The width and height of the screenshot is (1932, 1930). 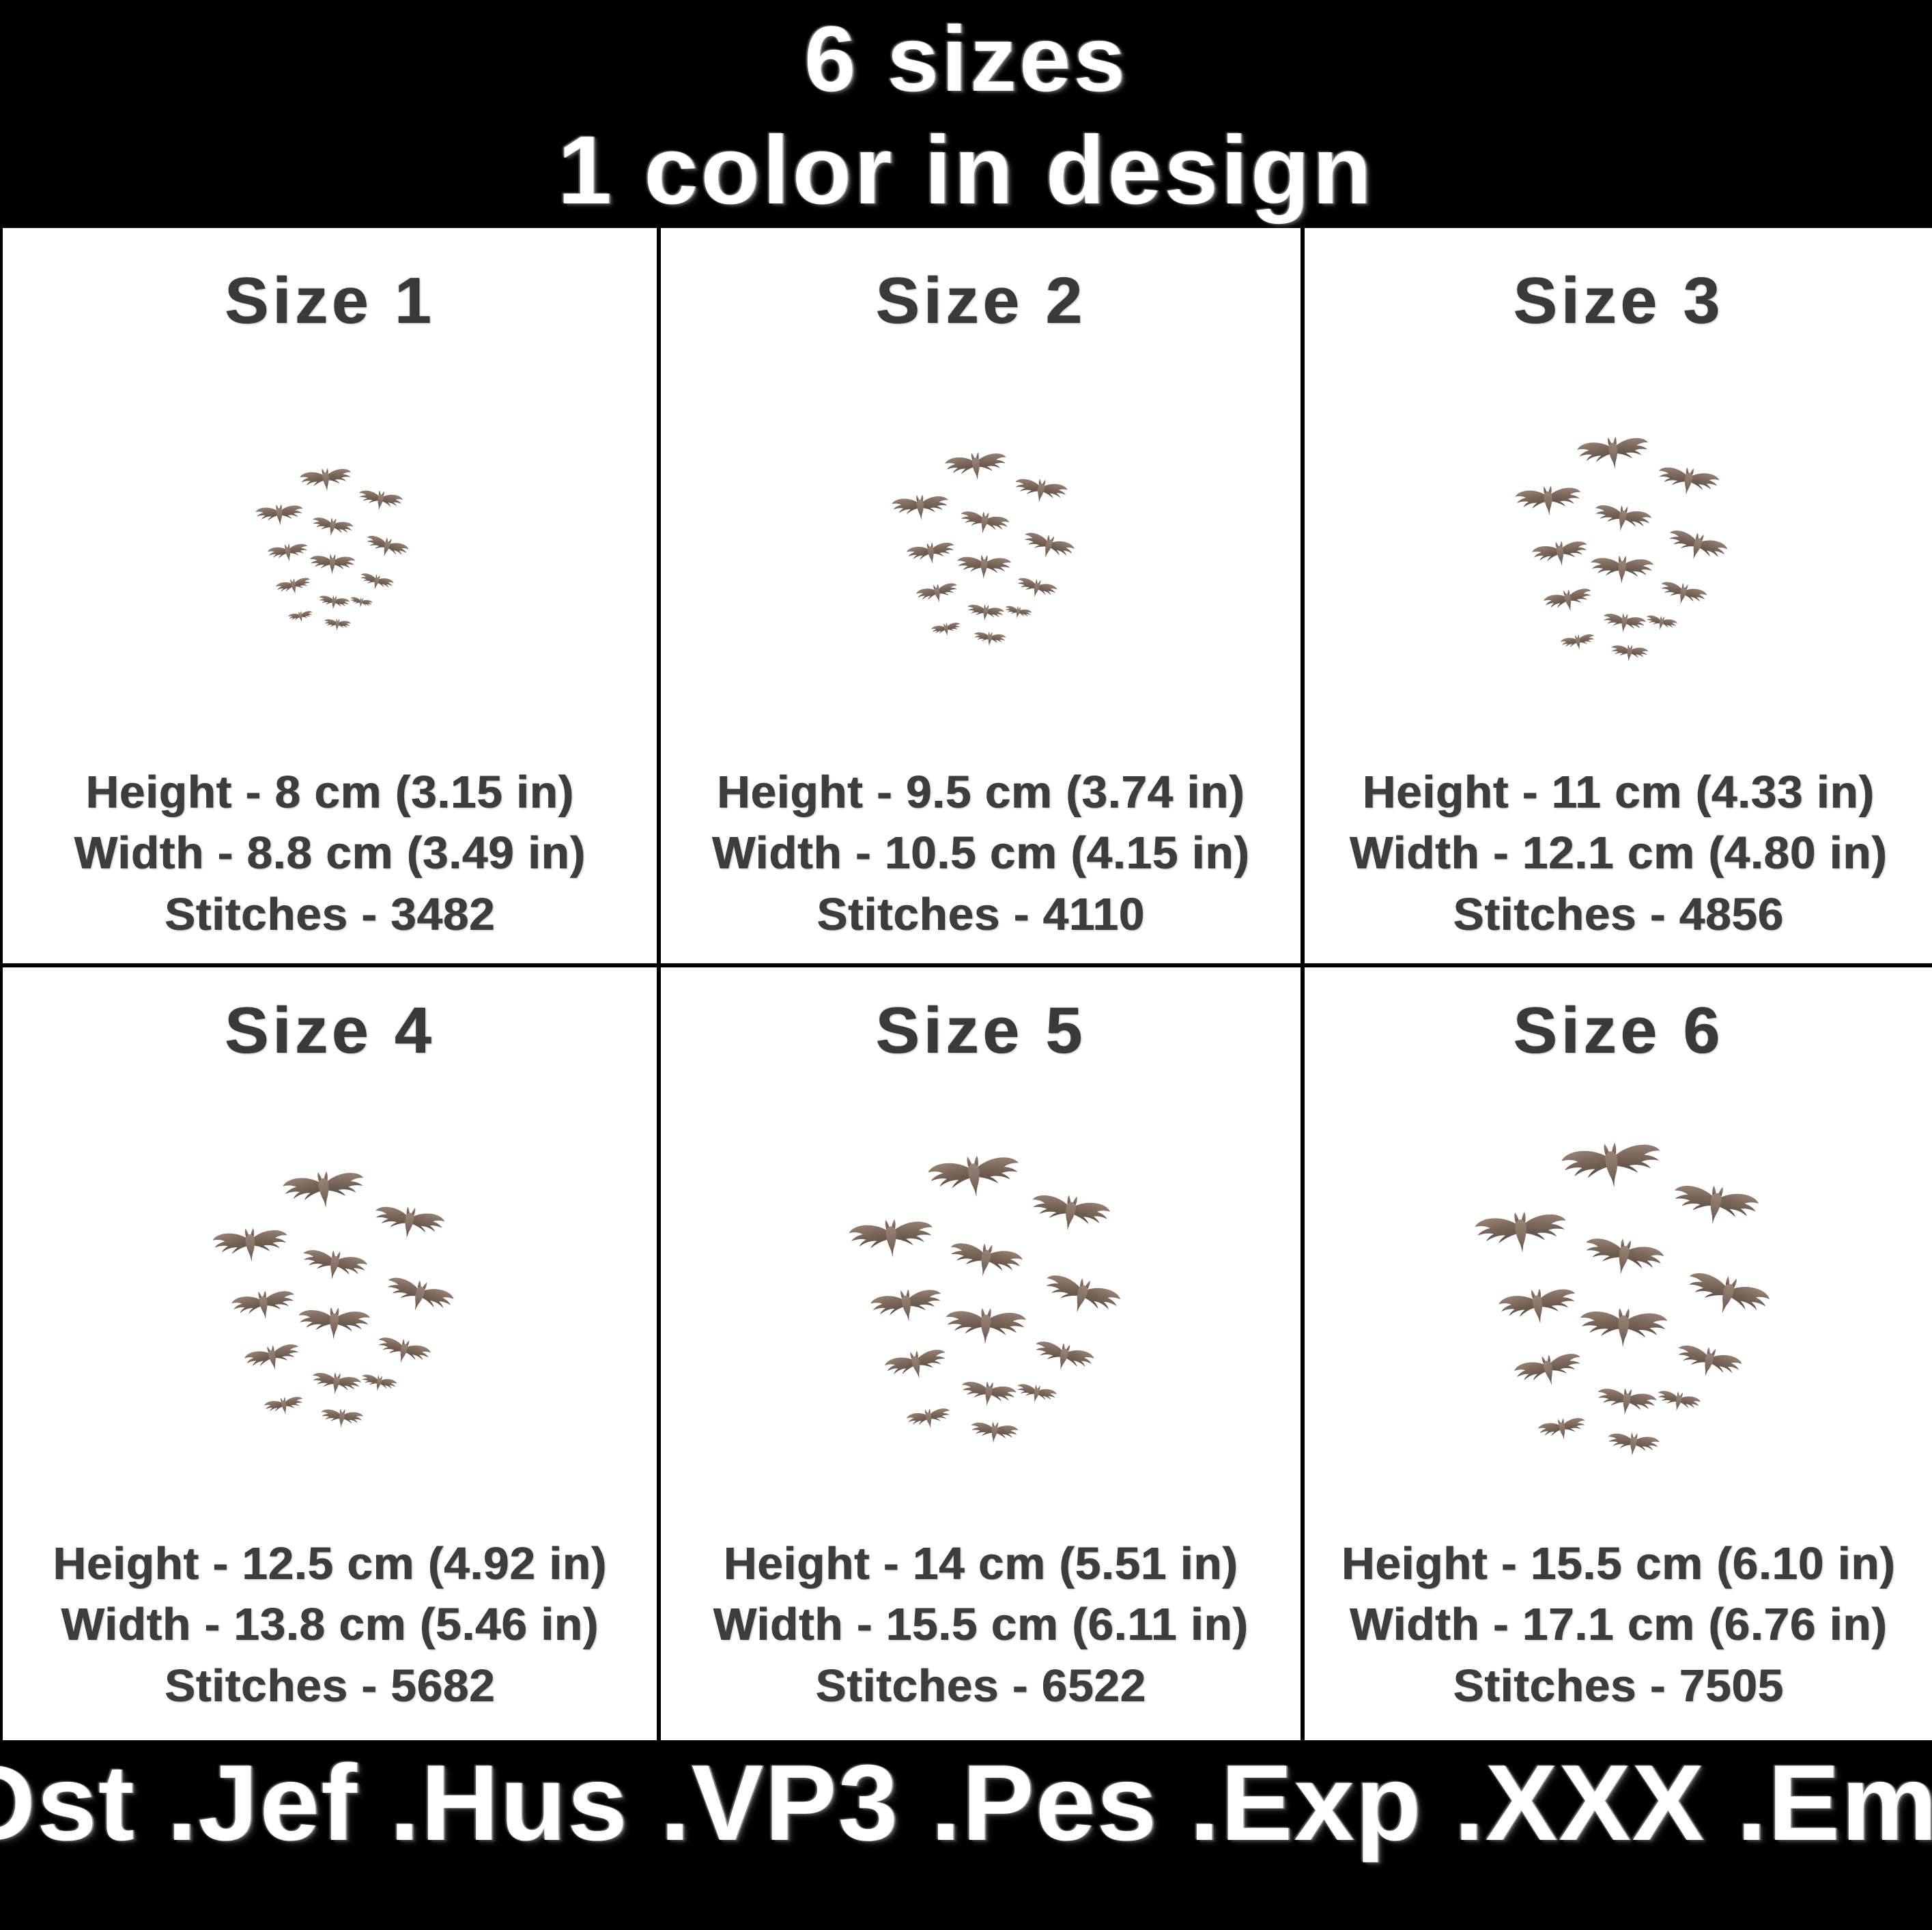 What do you see at coordinates (1619, 792) in the screenshot?
I see `spec-height: Height - 11 cm (4.33 in)` at bounding box center [1619, 792].